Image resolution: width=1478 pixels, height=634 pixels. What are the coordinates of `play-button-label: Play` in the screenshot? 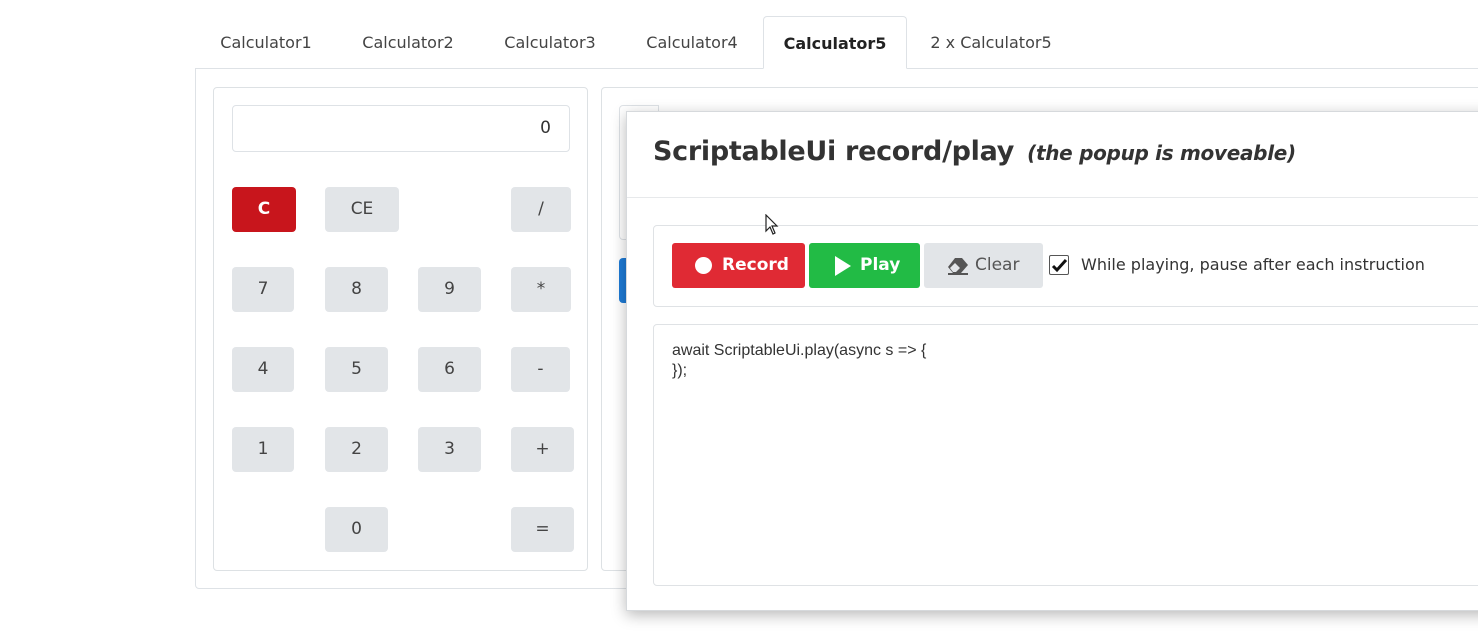 It's located at (880, 265).